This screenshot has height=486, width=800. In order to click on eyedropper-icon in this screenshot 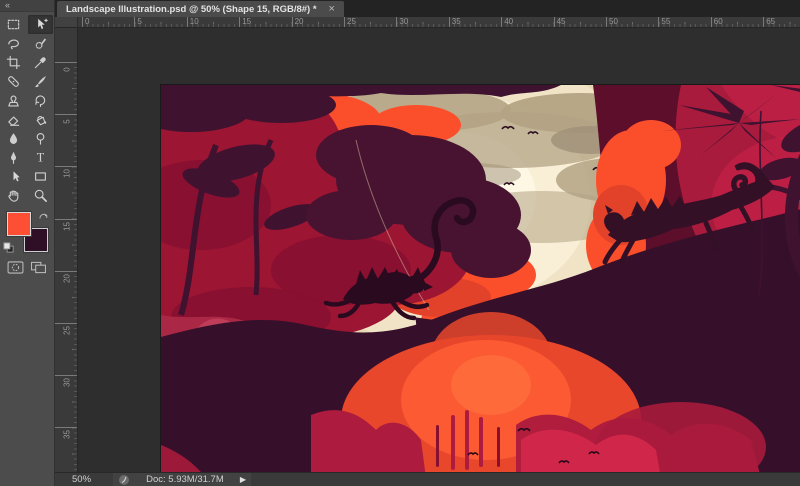, I will do `click(40, 62)`.